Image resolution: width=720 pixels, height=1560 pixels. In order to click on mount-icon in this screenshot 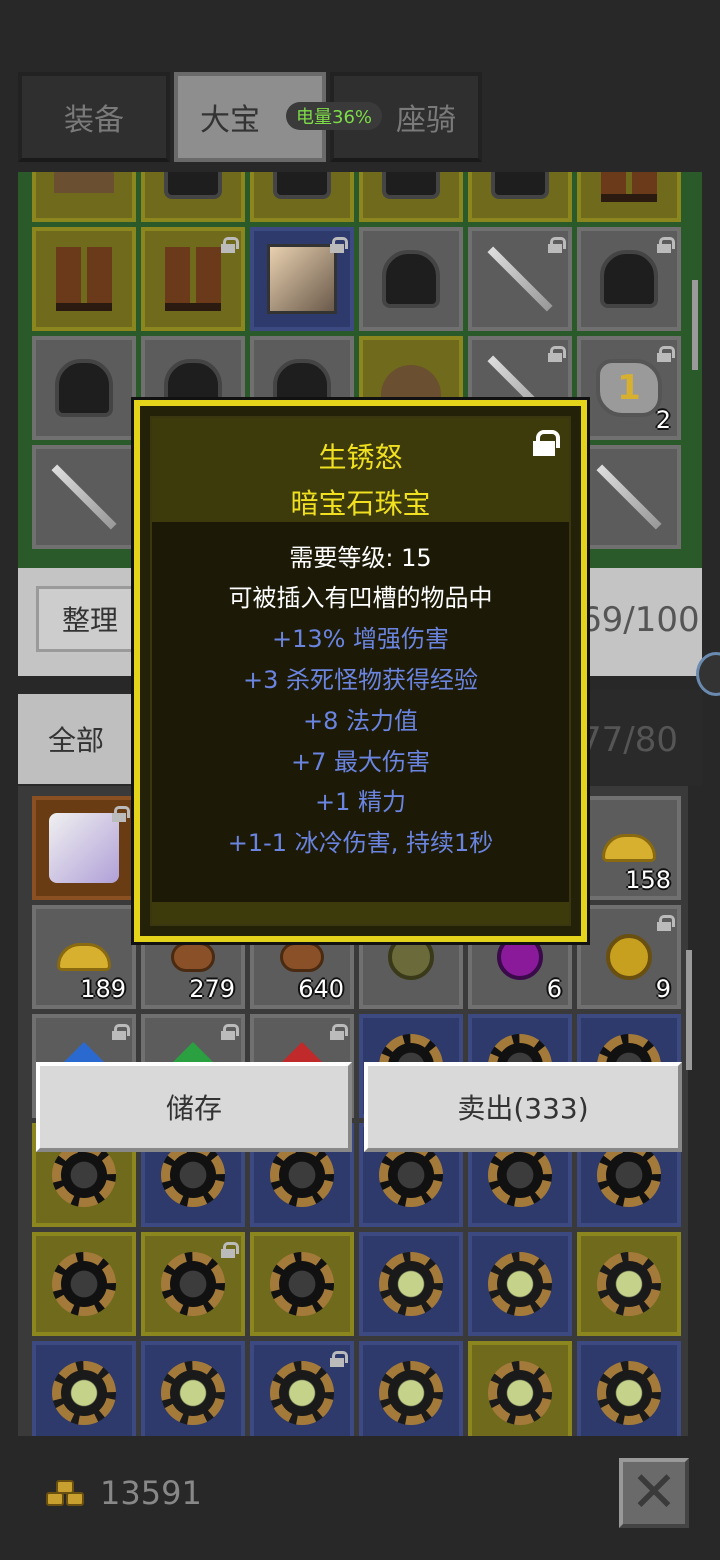, I will do `click(84, 848)`.